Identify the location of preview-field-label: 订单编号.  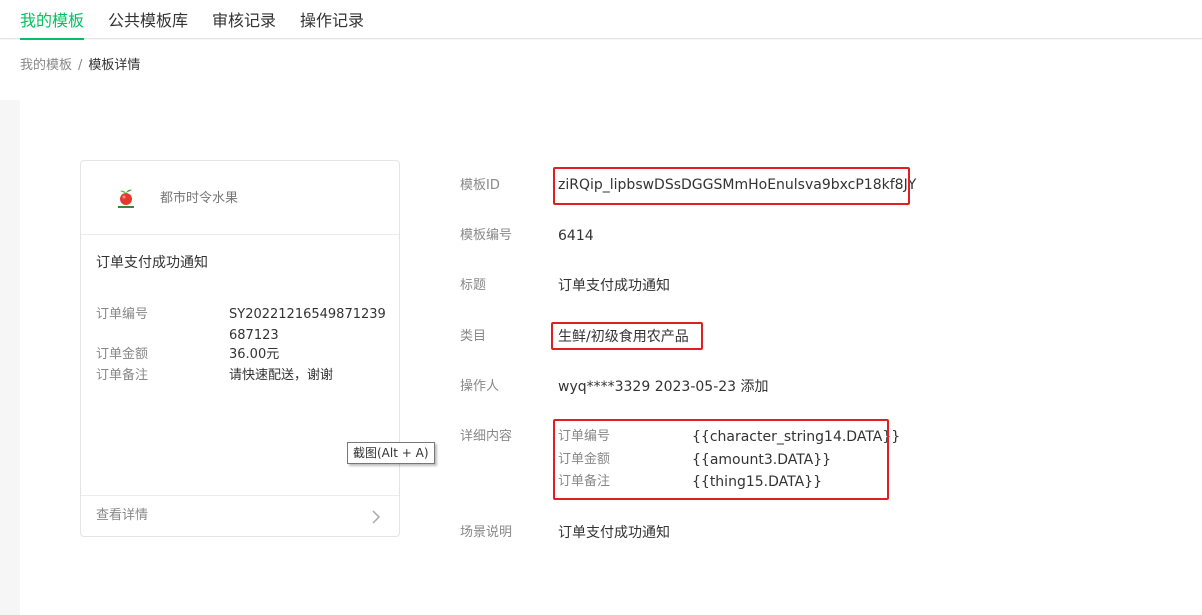
(122, 314).